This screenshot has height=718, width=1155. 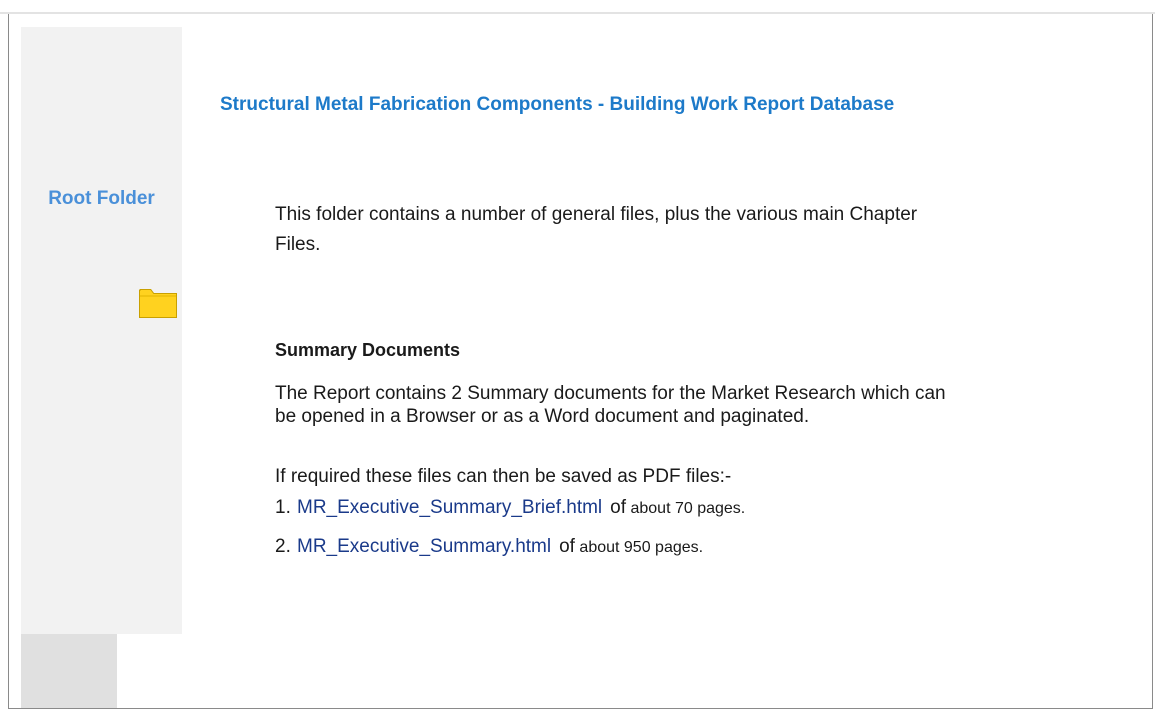 I want to click on sidebar, so click(x=101, y=330).